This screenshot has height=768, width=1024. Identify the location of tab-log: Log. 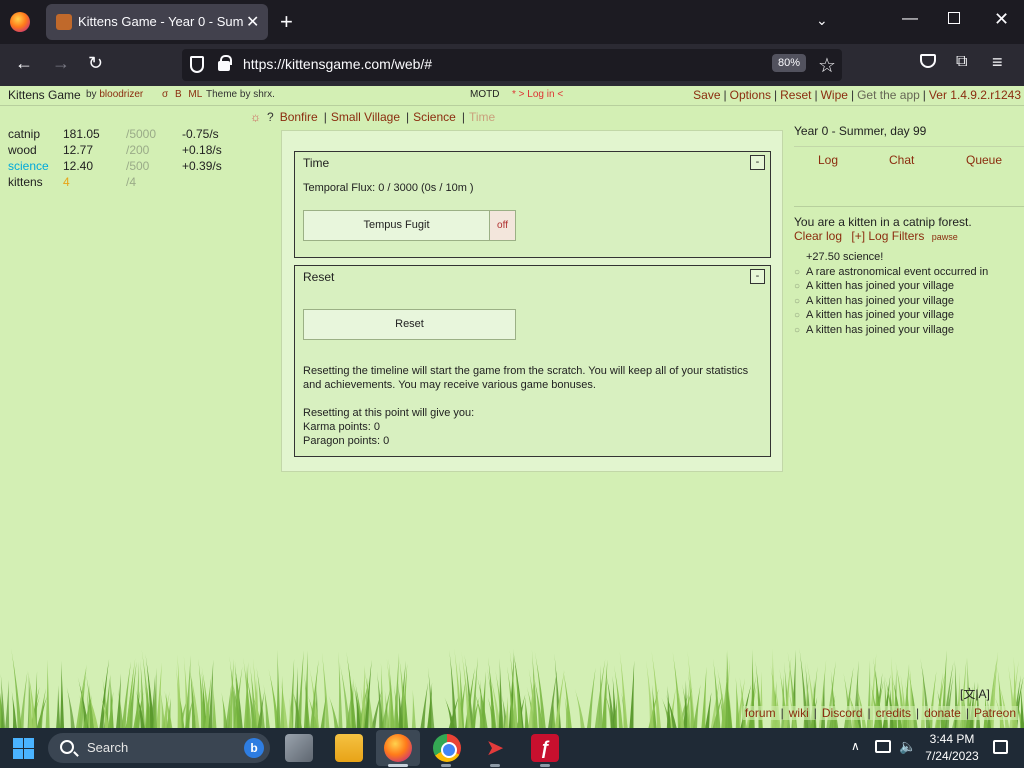
(828, 160).